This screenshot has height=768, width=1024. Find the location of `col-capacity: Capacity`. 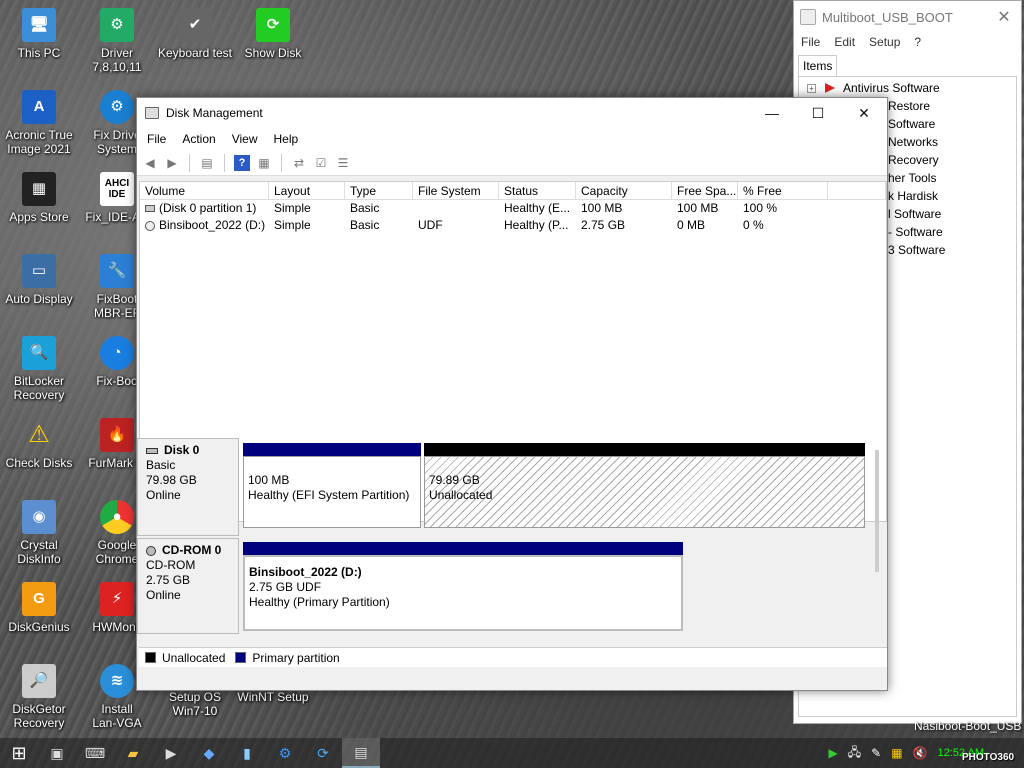

col-capacity: Capacity is located at coordinates (624, 190).